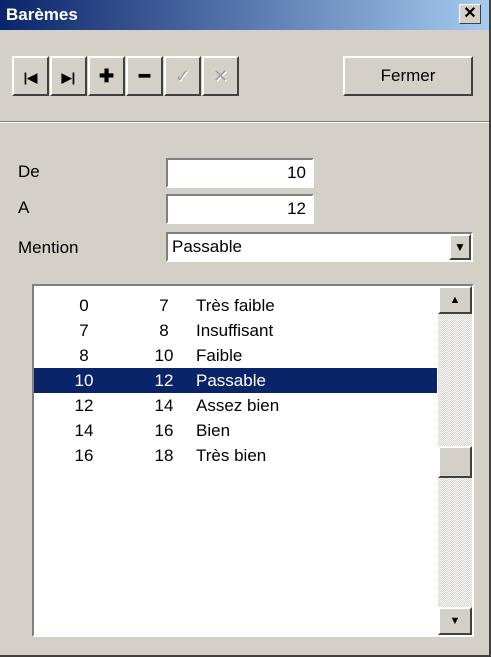  What do you see at coordinates (84, 430) in the screenshot?
I see `from-value: 14` at bounding box center [84, 430].